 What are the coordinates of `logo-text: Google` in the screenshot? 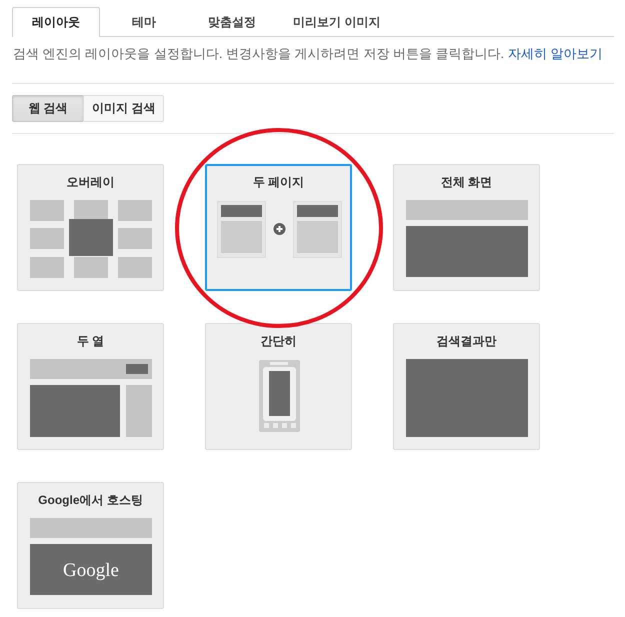 It's located at (90, 570).